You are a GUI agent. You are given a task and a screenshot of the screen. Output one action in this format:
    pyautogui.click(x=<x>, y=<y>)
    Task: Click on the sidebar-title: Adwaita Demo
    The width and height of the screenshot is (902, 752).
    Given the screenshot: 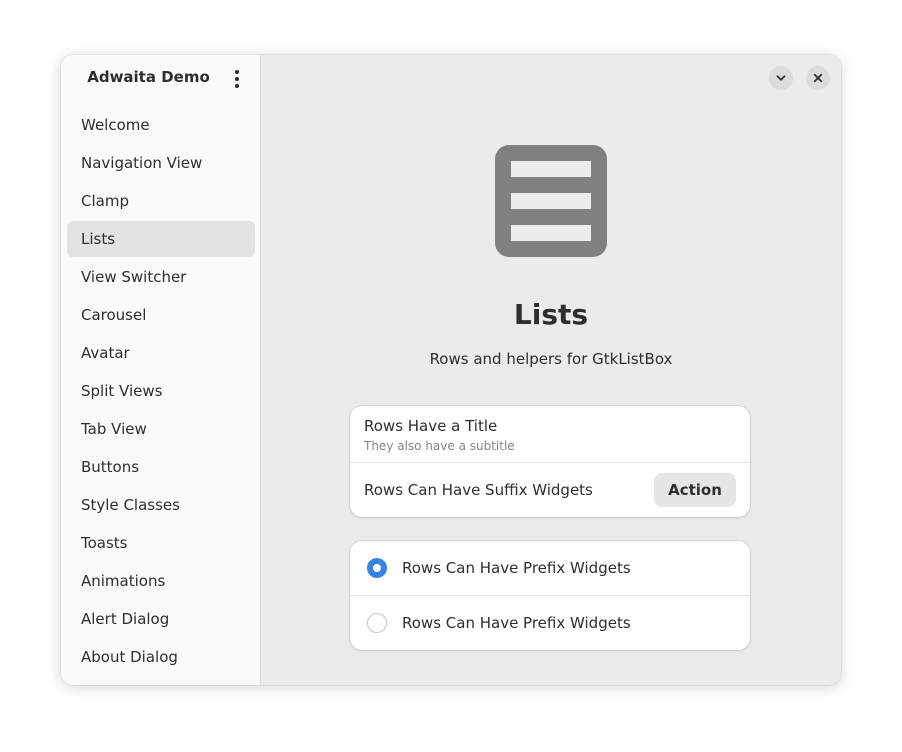 What is the action you would take?
    pyautogui.click(x=148, y=77)
    